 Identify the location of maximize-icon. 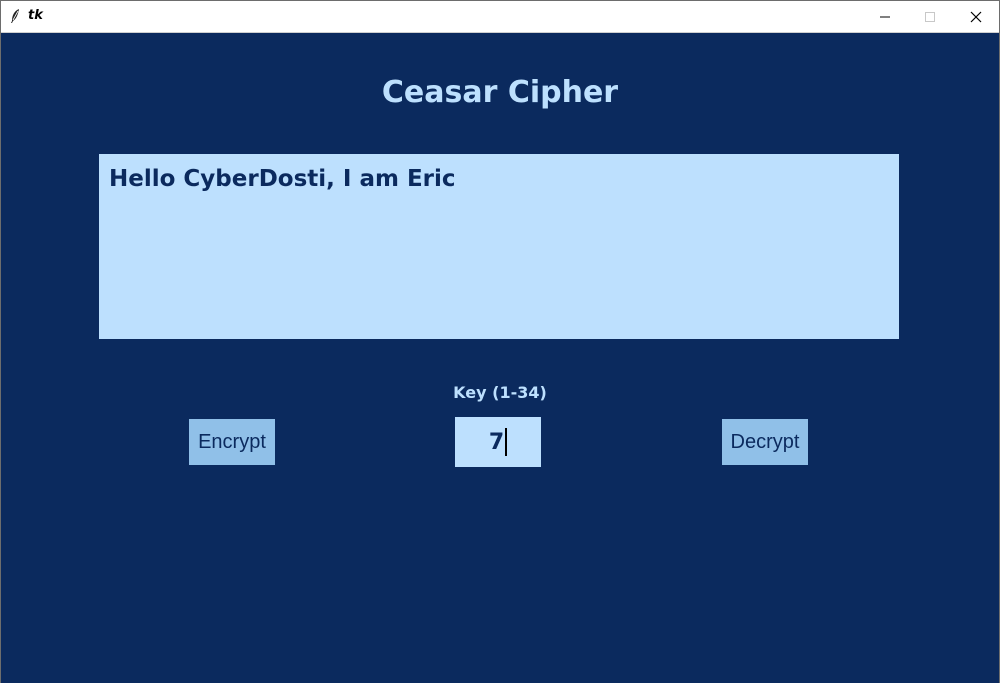
(930, 17).